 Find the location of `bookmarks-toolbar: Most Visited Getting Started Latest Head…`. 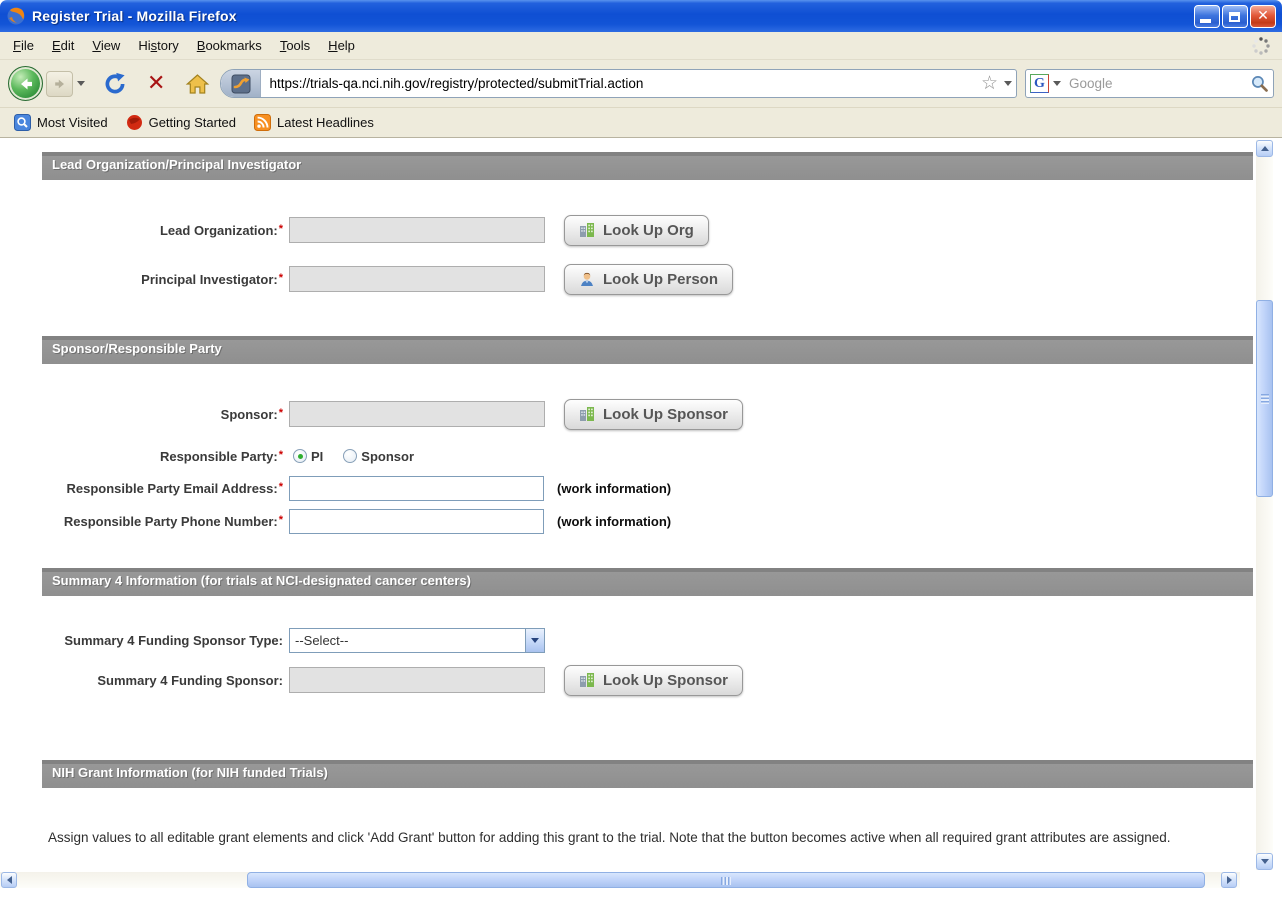

bookmarks-toolbar: Most Visited Getting Started Latest Head… is located at coordinates (641, 123).